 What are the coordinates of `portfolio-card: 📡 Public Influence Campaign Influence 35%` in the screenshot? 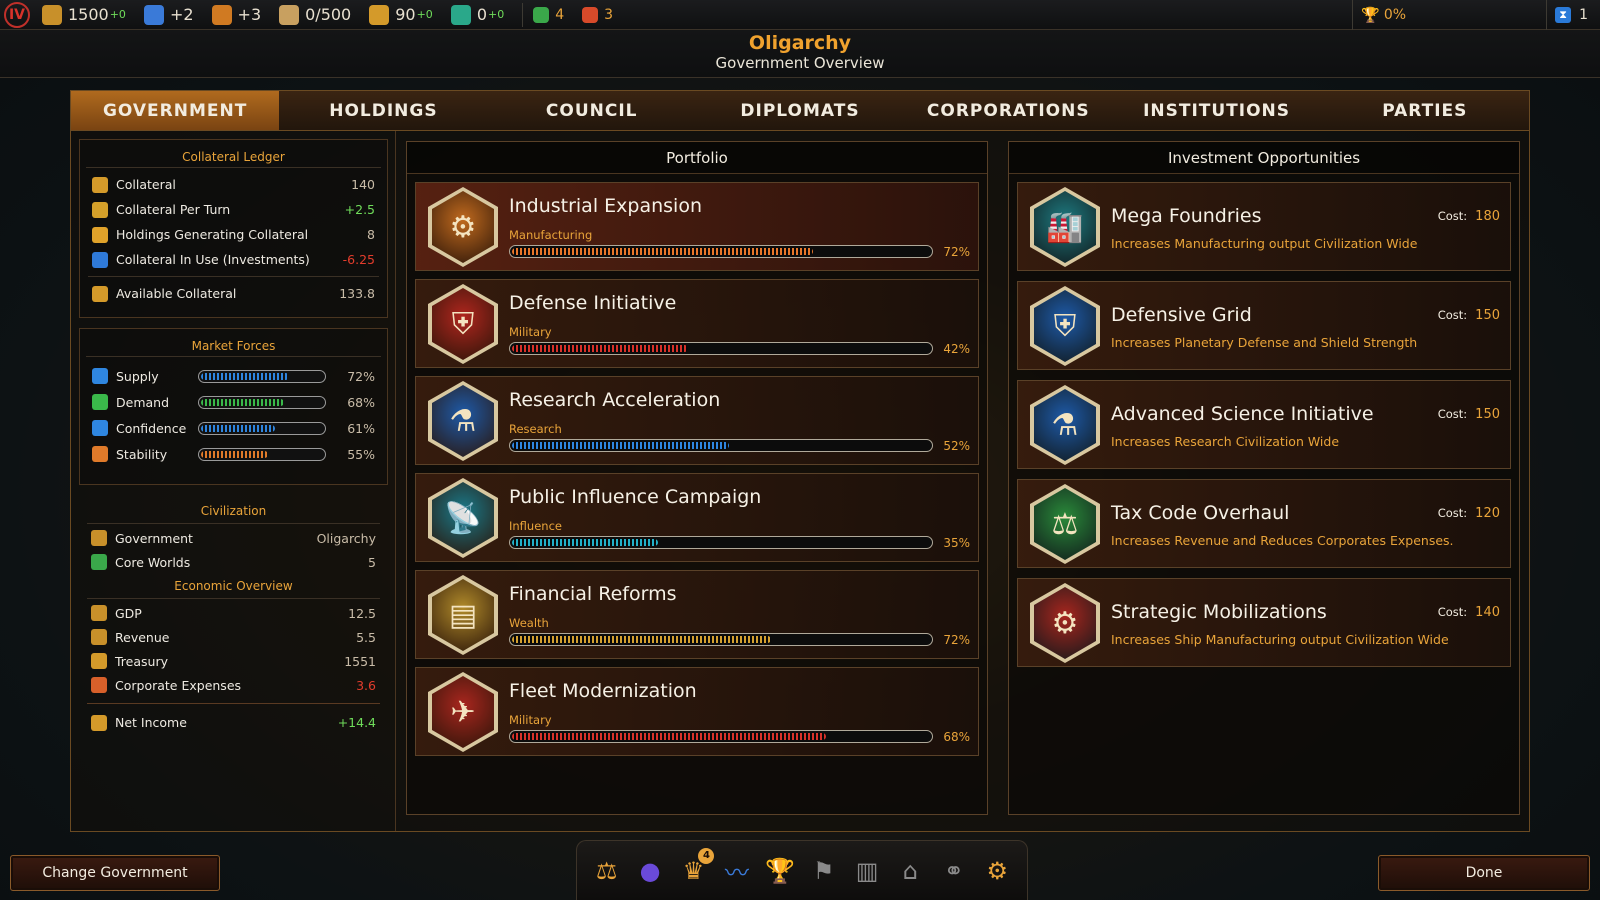 It's located at (697, 517).